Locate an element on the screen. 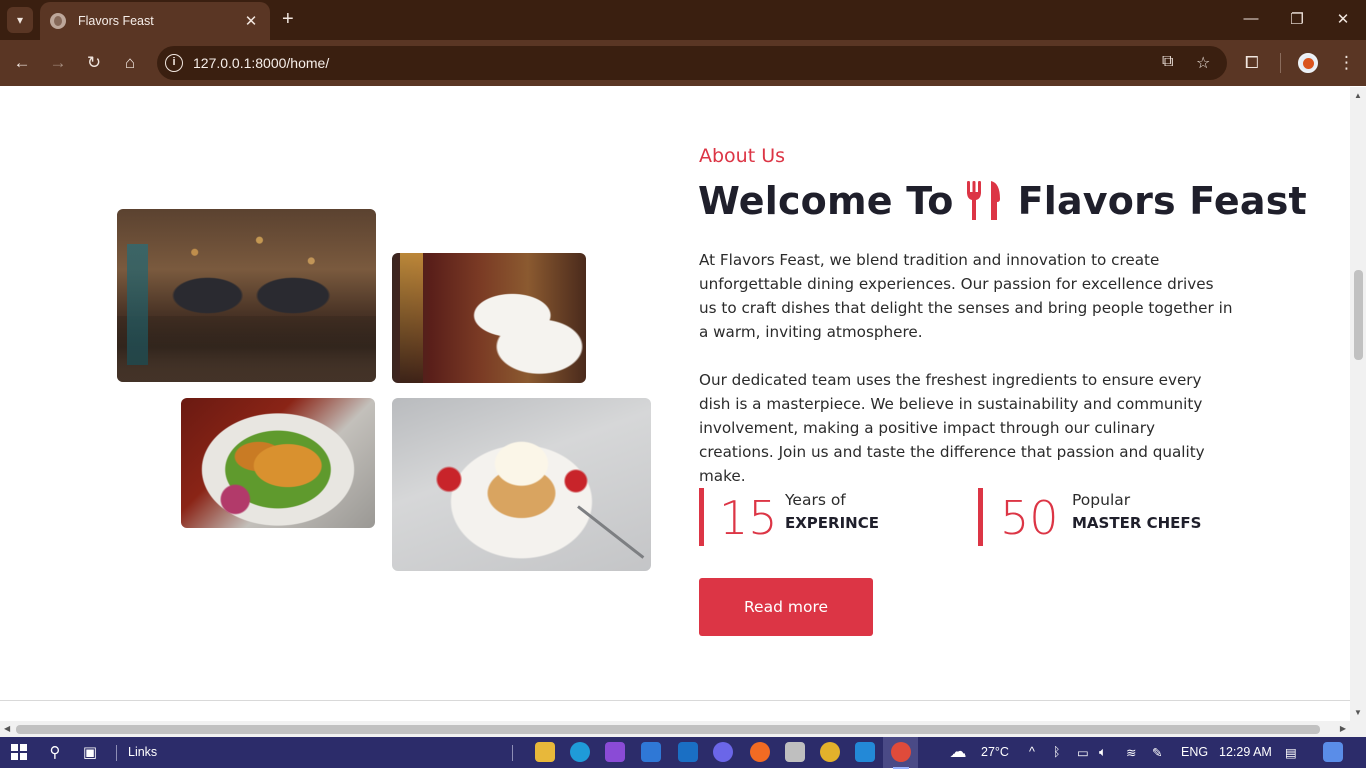 Image resolution: width=1366 pixels, height=769 pixels. scroll-up-icon: ▲ is located at coordinates (1358, 95).